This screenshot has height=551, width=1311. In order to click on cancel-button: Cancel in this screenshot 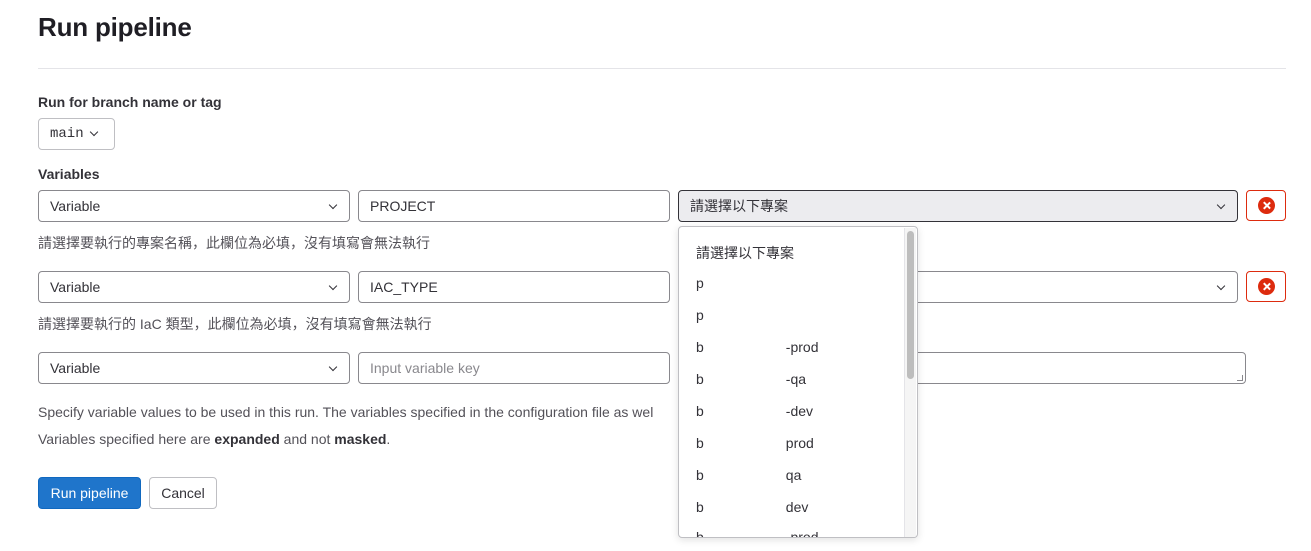, I will do `click(183, 493)`.